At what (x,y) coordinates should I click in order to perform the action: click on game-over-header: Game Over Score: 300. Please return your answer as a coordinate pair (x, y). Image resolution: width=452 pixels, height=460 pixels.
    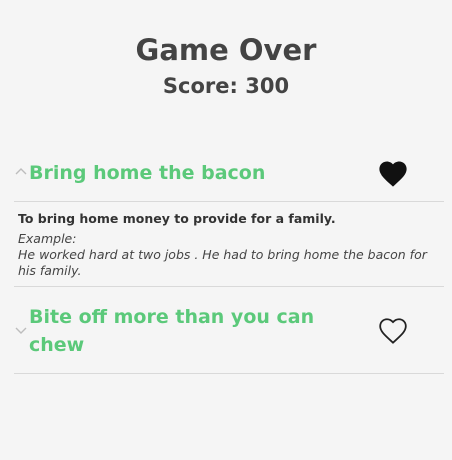
    Looking at the image, I should click on (226, 66).